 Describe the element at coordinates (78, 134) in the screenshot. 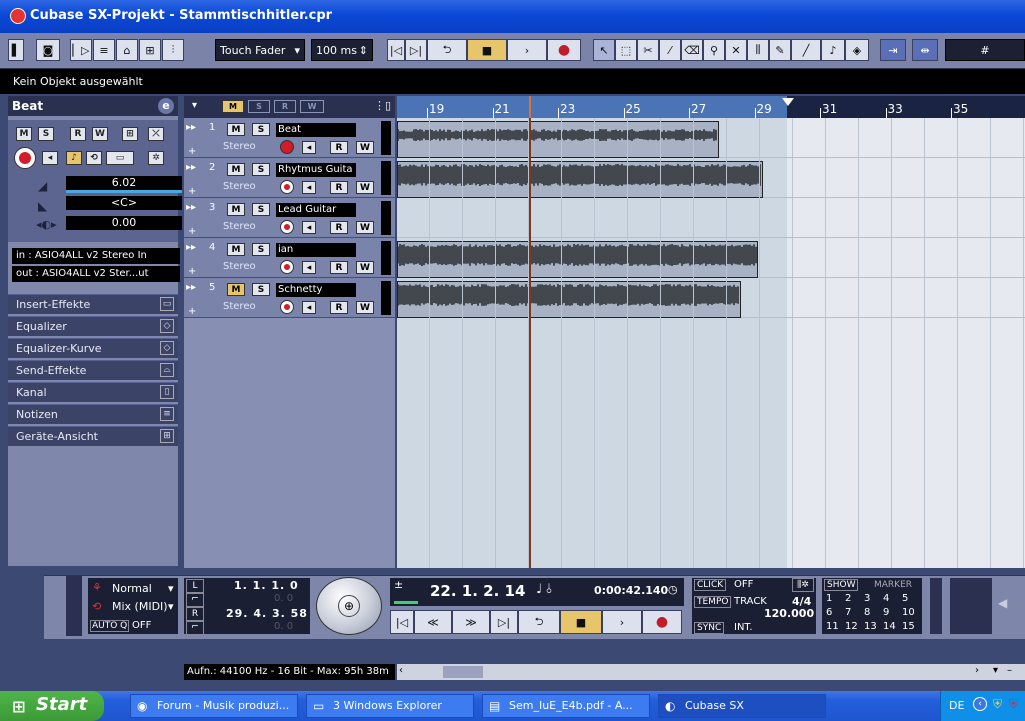

I see `inspector-read-button: R` at that location.